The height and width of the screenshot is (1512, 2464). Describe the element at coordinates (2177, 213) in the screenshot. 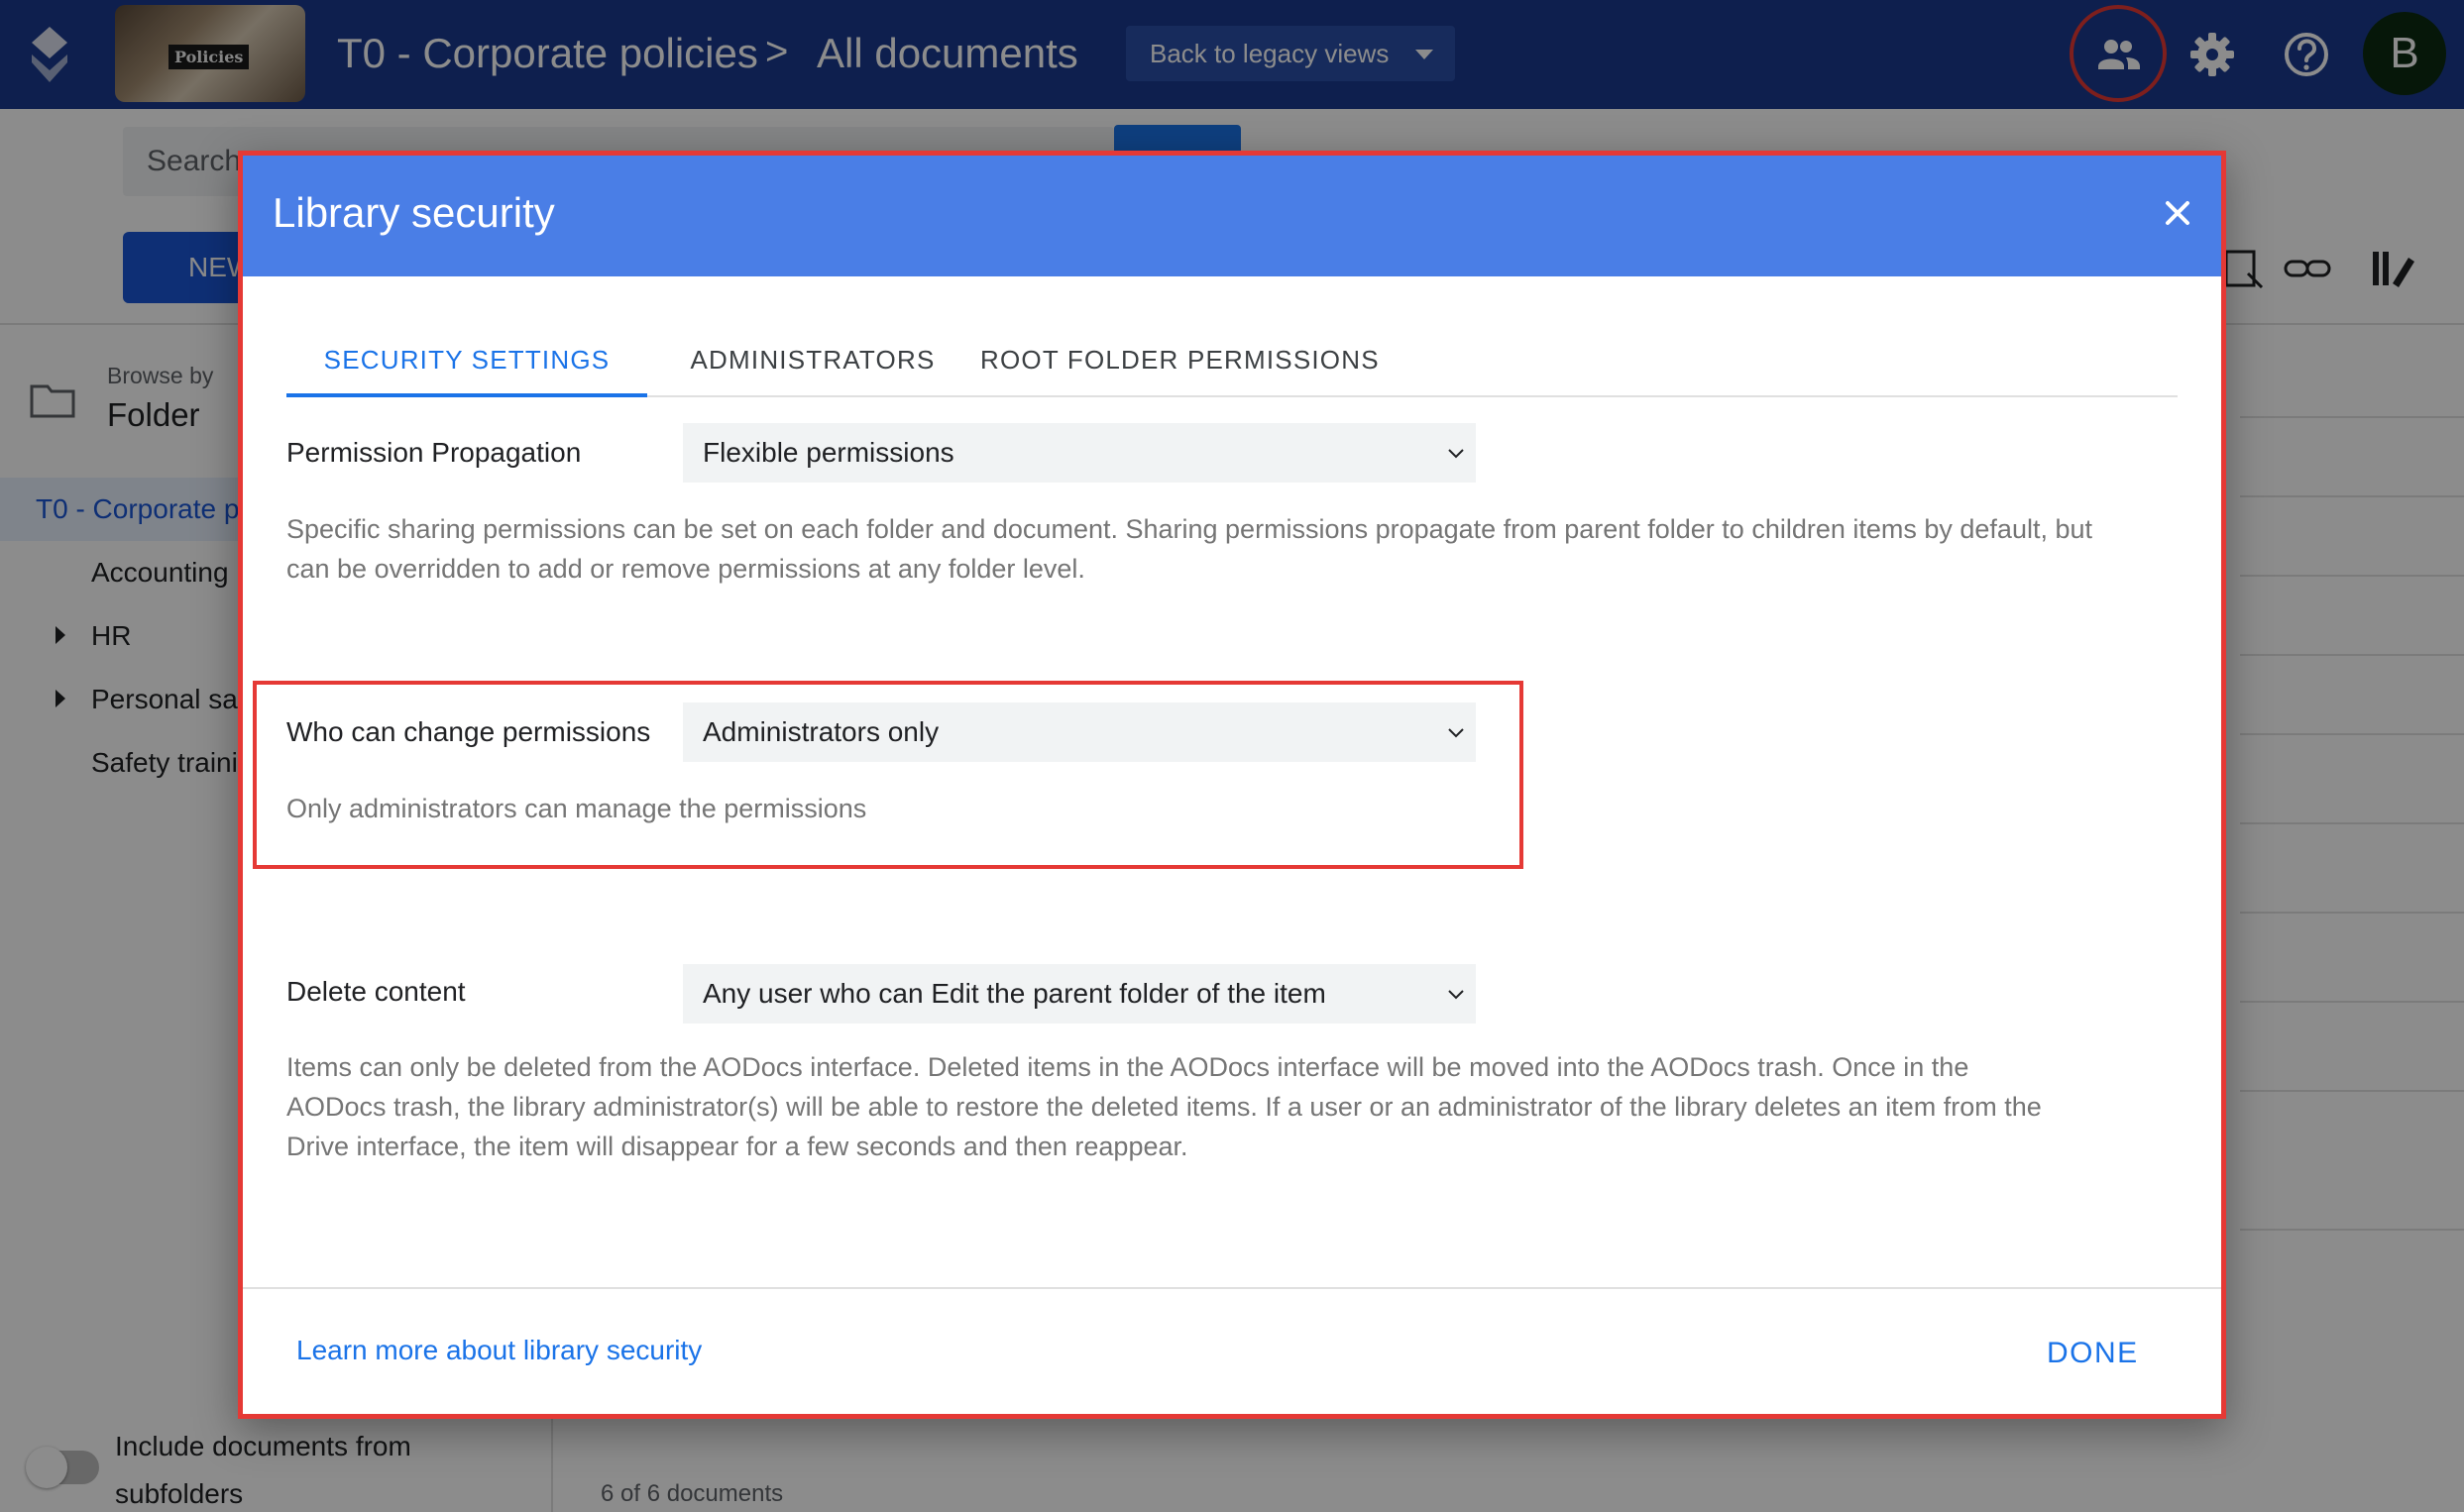

I see `close-icon` at that location.